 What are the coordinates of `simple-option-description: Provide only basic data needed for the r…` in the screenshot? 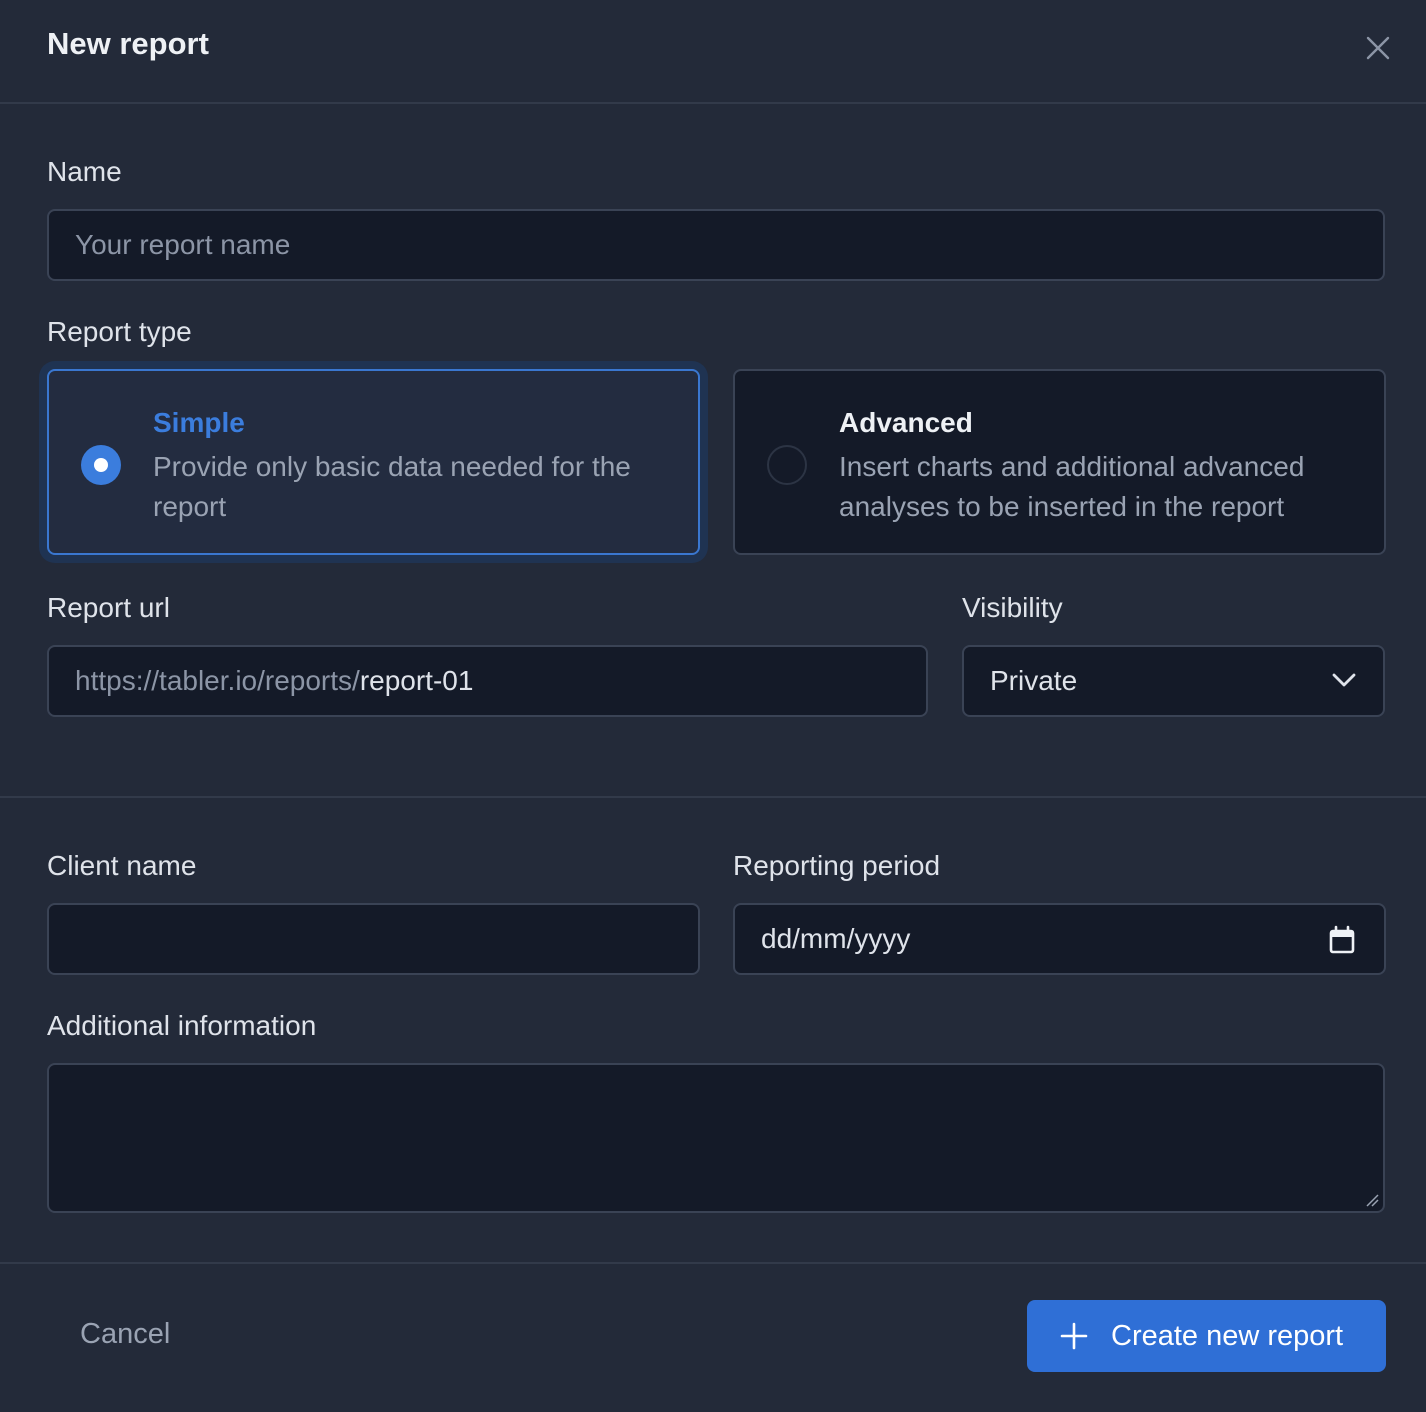 It's located at (392, 486).